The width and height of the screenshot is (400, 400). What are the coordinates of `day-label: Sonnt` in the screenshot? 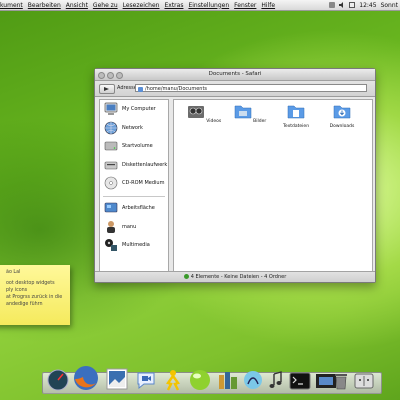 It's located at (389, 5).